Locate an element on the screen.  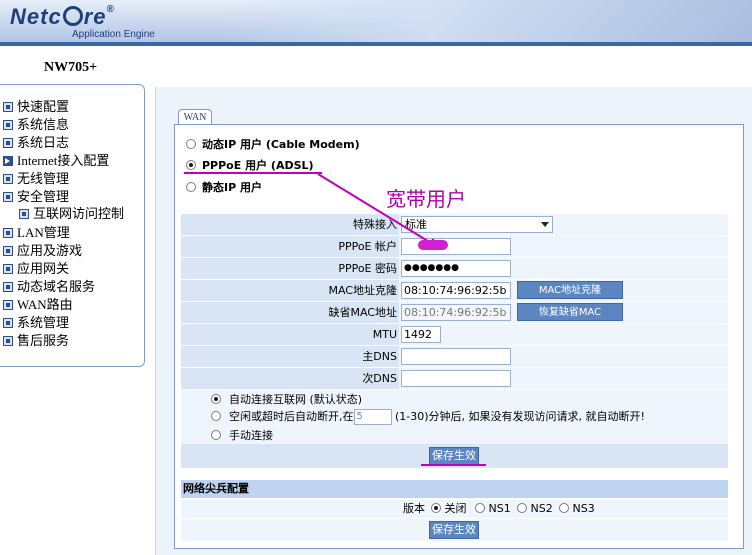
redaction-blob is located at coordinates (433, 245).